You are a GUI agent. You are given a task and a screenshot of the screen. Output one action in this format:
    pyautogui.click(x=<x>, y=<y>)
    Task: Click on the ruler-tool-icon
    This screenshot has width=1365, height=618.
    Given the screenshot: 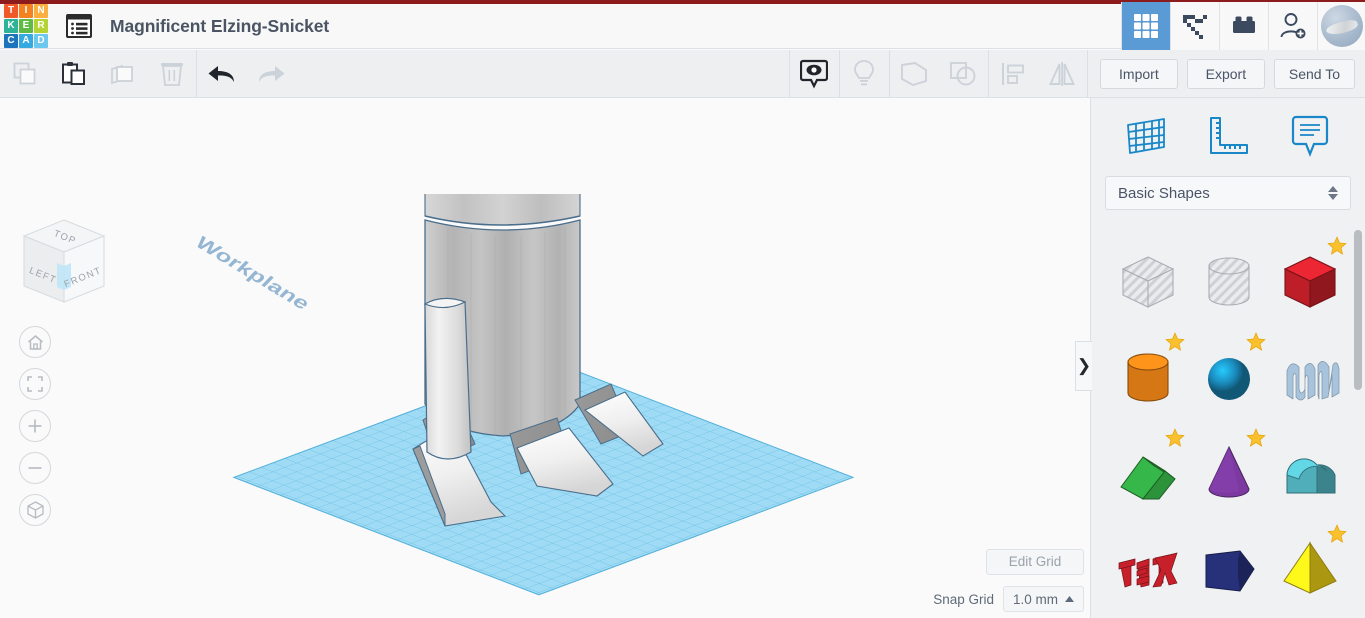 What is the action you would take?
    pyautogui.click(x=1228, y=136)
    